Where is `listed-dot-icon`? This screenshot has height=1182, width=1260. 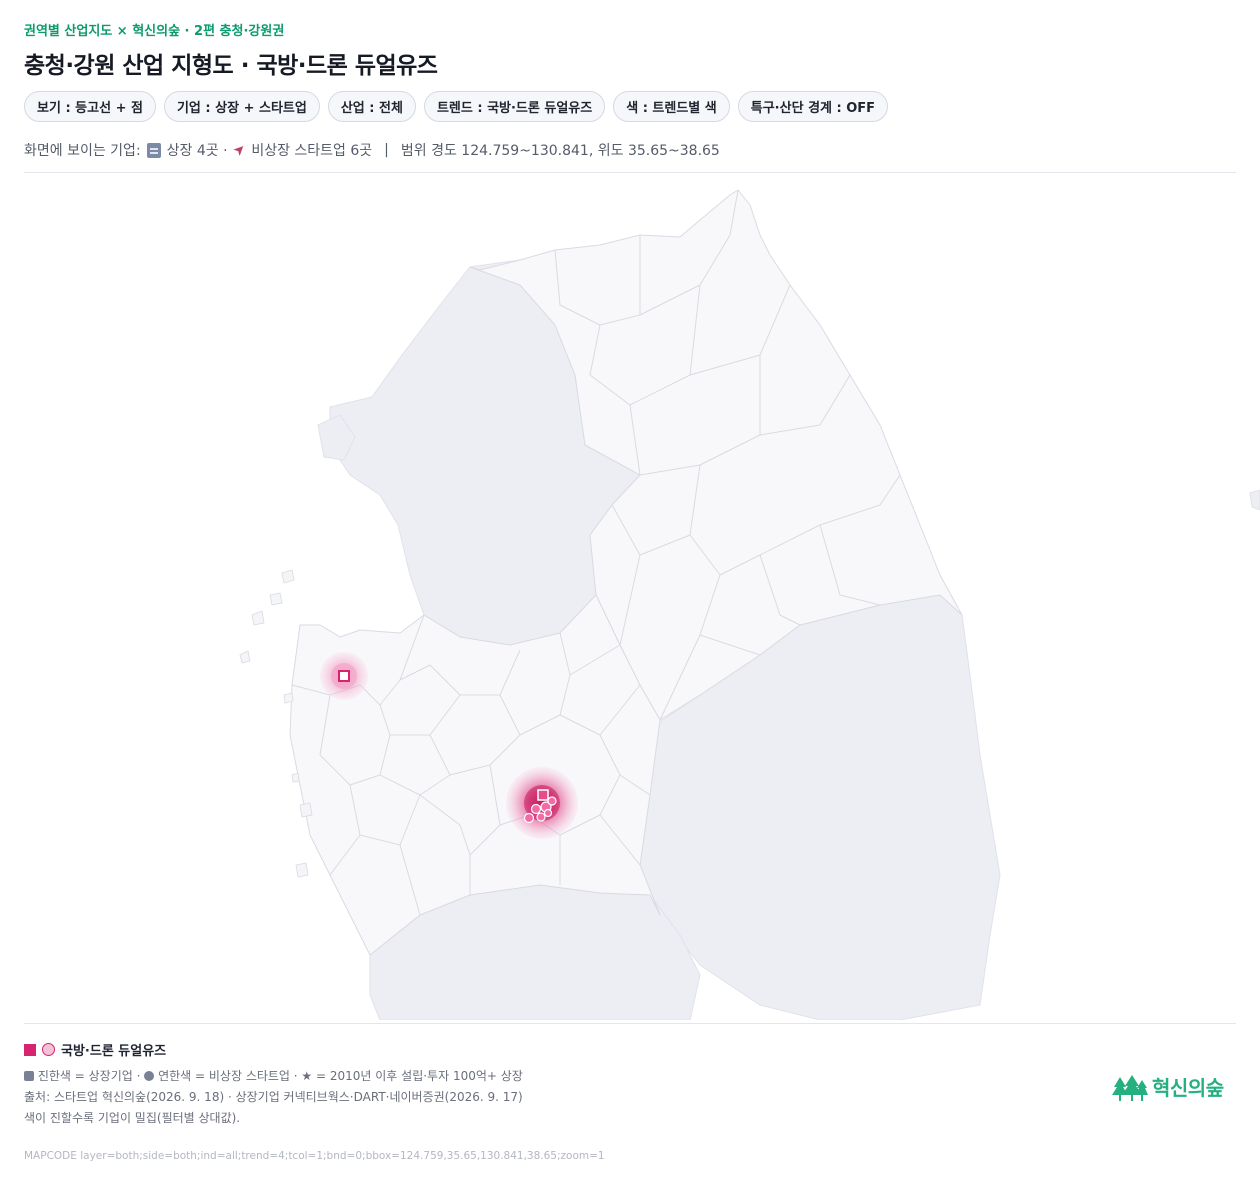 listed-dot-icon is located at coordinates (29, 1076).